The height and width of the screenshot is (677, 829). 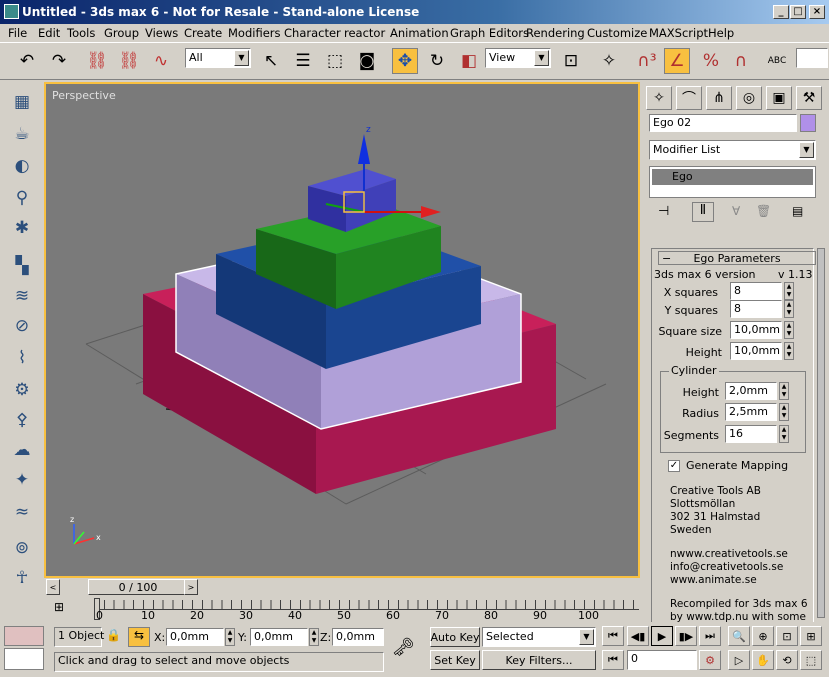 What do you see at coordinates (784, 391) in the screenshot?
I see `cyl-height-spinner: ▲ ▼` at bounding box center [784, 391].